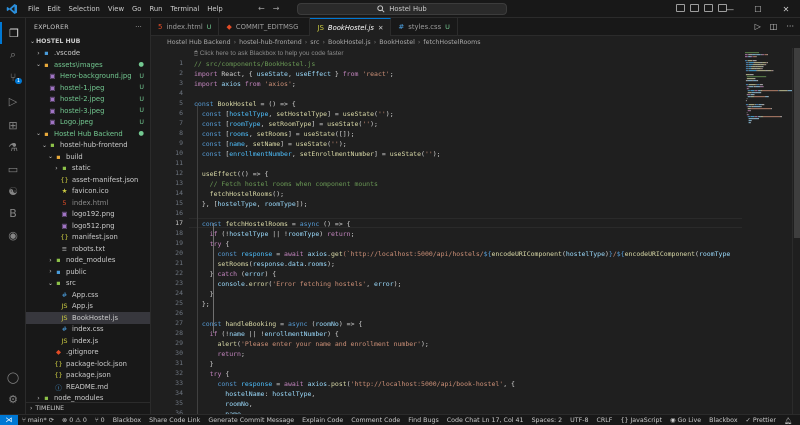  What do you see at coordinates (641, 420) in the screenshot?
I see `language-mode: {} JavaScript` at bounding box center [641, 420].